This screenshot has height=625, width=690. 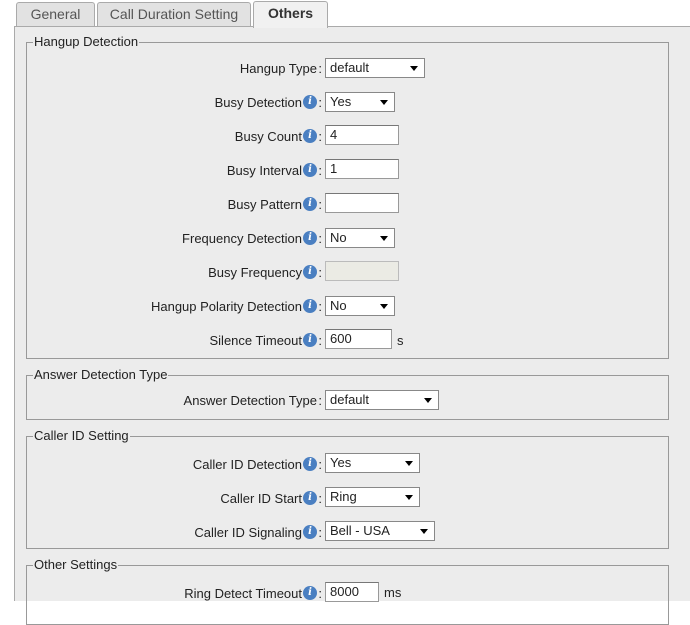 I want to click on silence-timeout-label: Silence Timeout, so click(x=256, y=340).